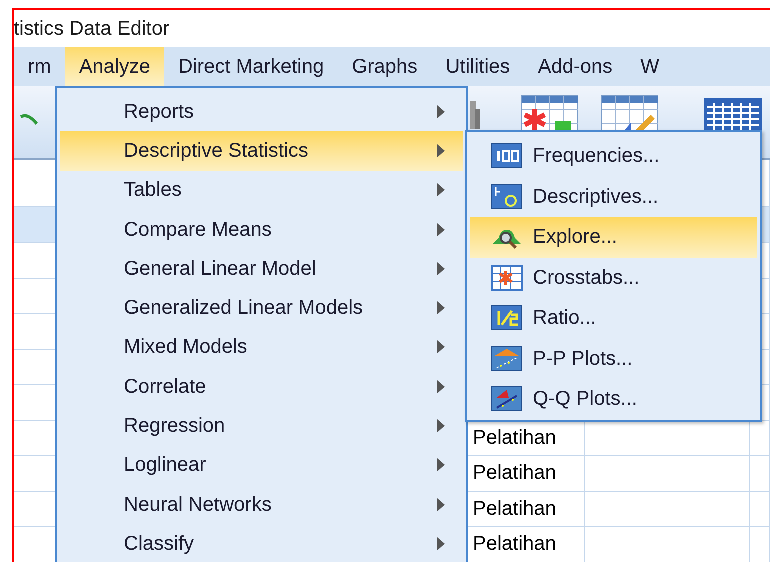 The height and width of the screenshot is (562, 770). What do you see at coordinates (261, 543) in the screenshot?
I see `menu-item: Classify` at bounding box center [261, 543].